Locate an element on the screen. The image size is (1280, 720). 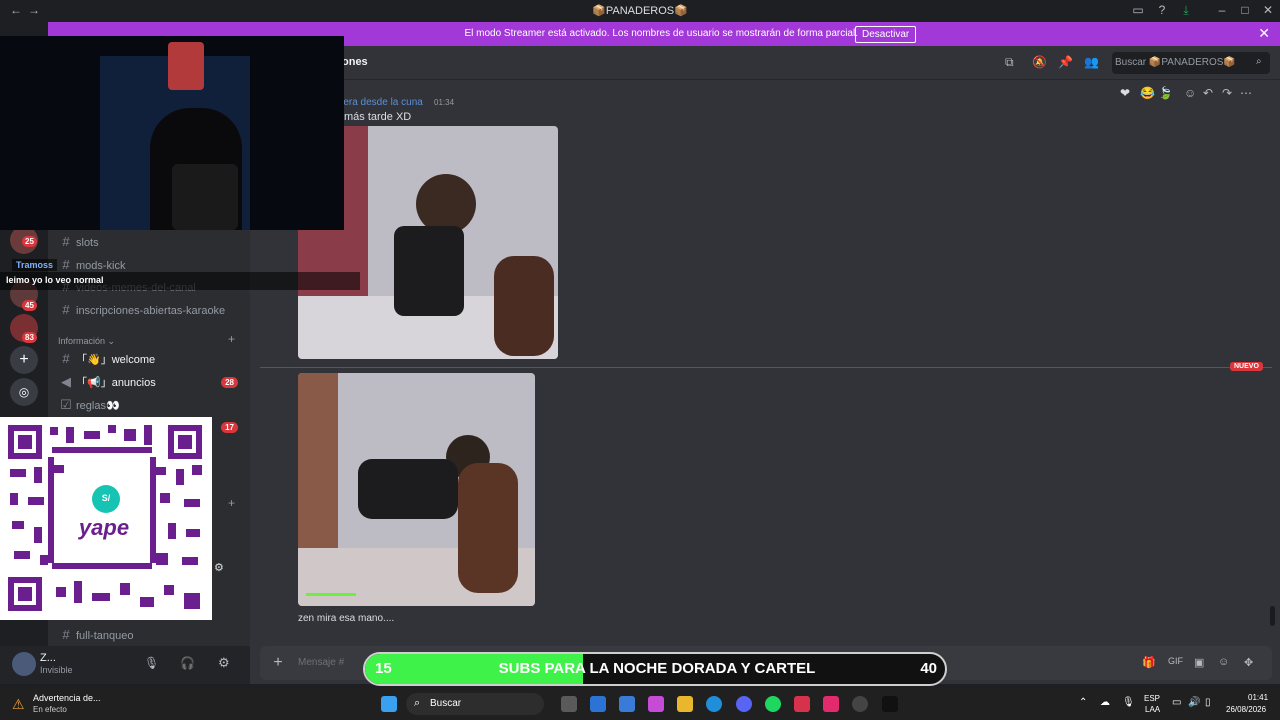
headset-icon: 🎧 is located at coordinates (187, 663).